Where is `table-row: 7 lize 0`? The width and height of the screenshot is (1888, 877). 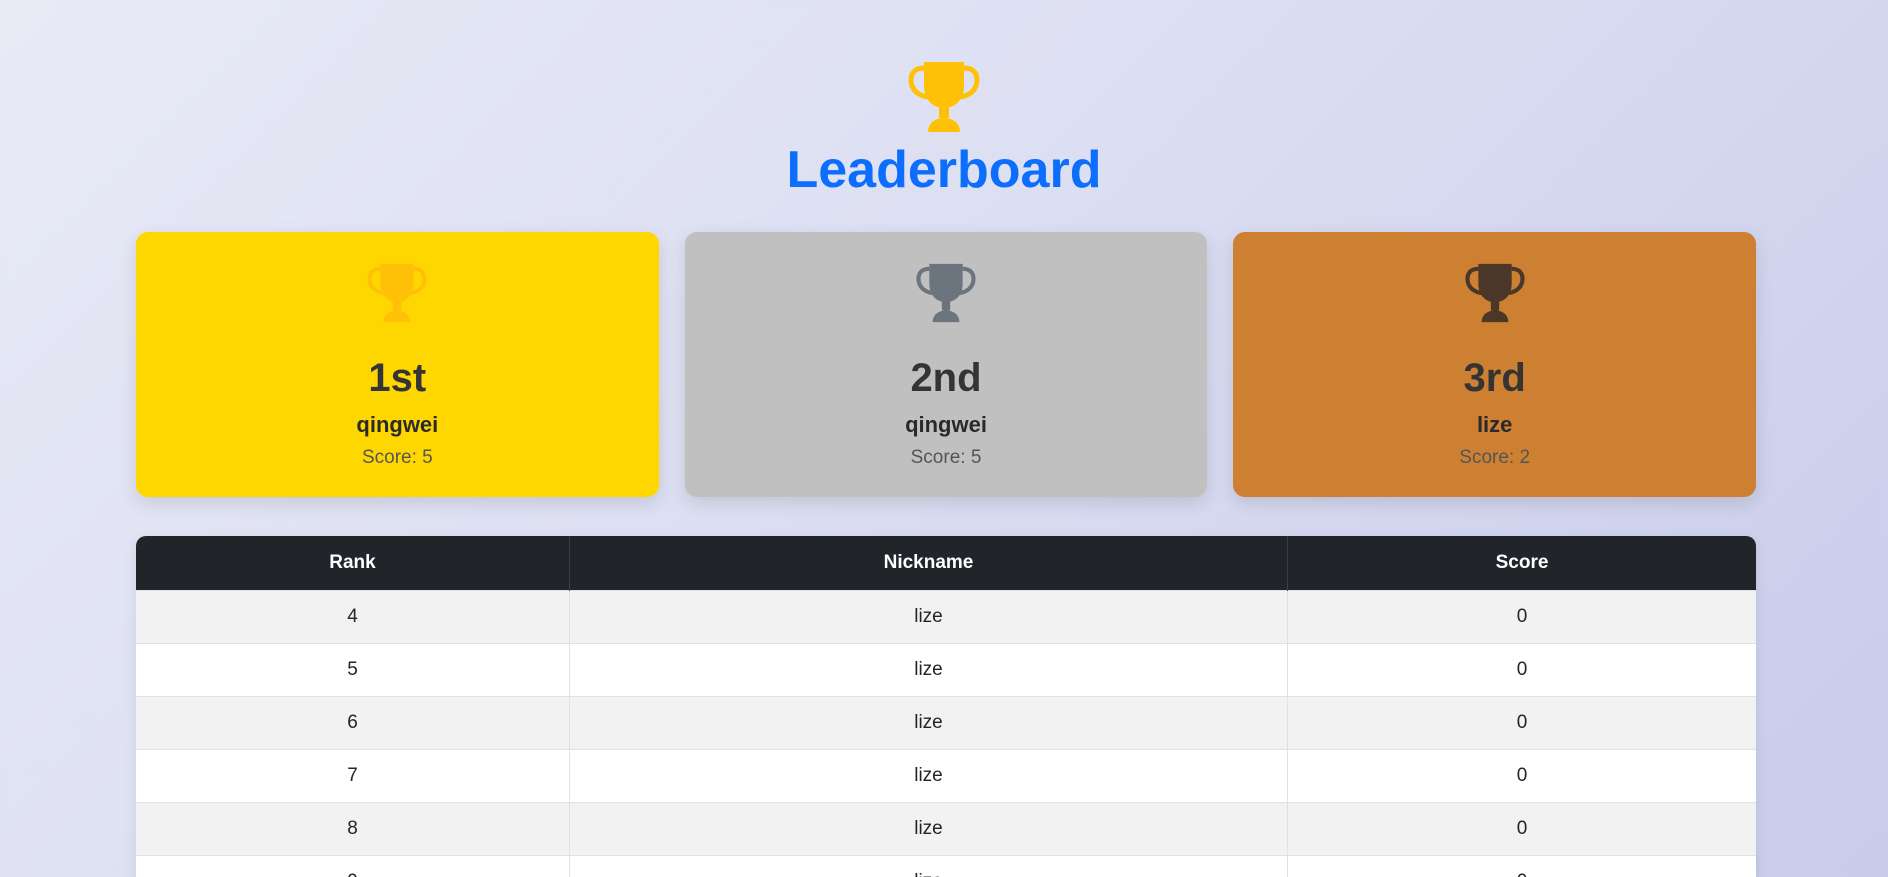
table-row: 7 lize 0 is located at coordinates (946, 776).